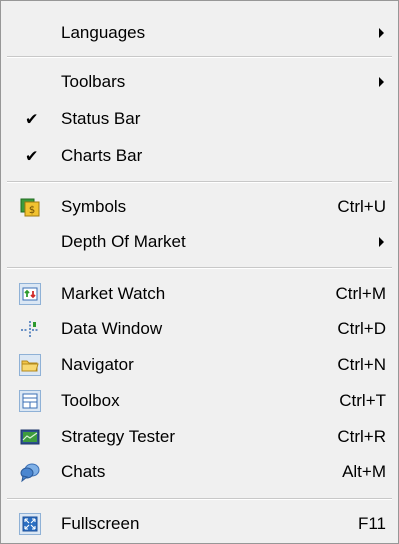 Image resolution: width=399 pixels, height=544 pixels. What do you see at coordinates (361, 364) in the screenshot?
I see `menu-item-shortcut: Ctrl+N` at bounding box center [361, 364].